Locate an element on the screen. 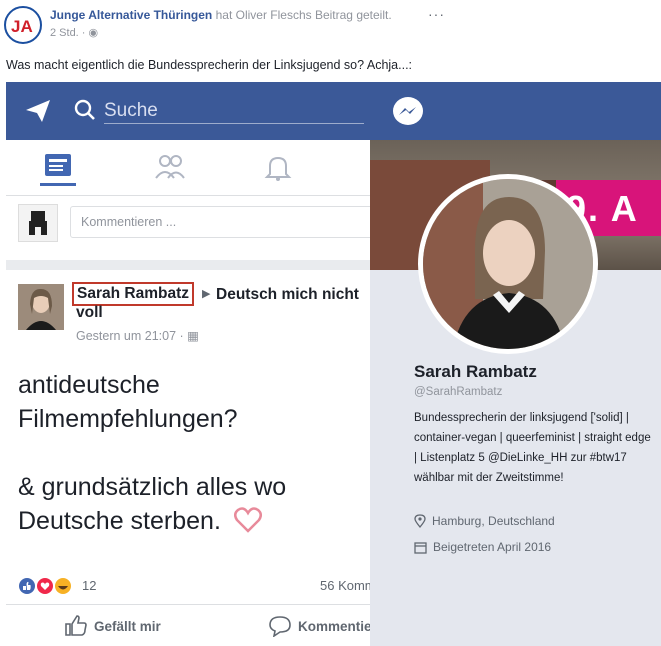 The height and width of the screenshot is (646, 661). post-text-para1: antideutsche Filmempfehlungen? is located at coordinates (128, 402).